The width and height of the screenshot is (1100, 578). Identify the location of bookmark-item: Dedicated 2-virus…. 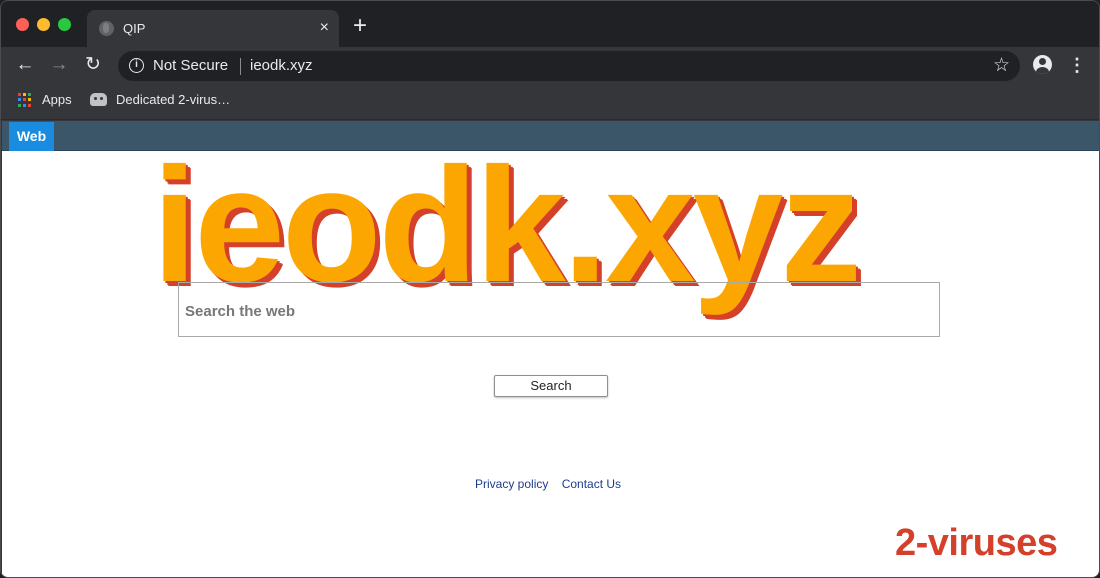
(173, 99).